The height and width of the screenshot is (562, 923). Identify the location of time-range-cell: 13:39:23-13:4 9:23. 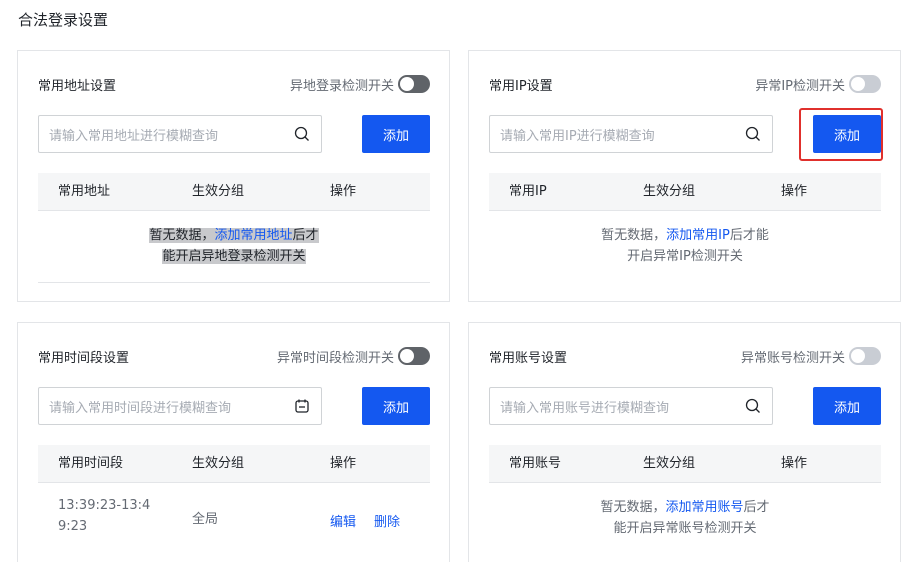
(104, 516).